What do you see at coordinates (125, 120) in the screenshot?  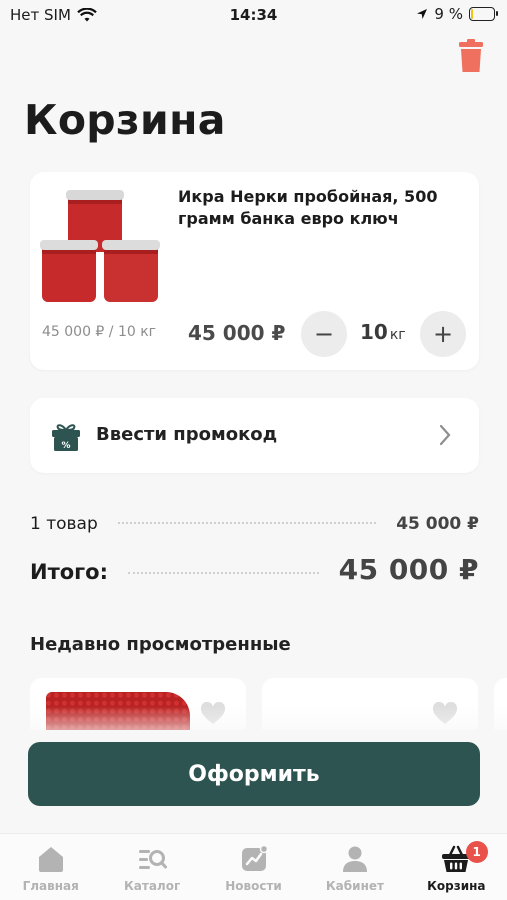 I see `page-title: Корзина` at bounding box center [125, 120].